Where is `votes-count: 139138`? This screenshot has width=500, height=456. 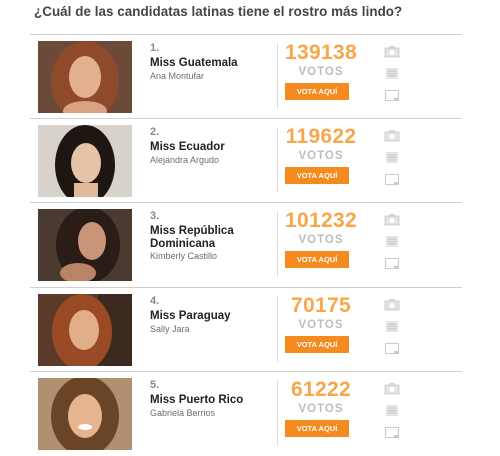 votes-count: 139138 is located at coordinates (321, 52).